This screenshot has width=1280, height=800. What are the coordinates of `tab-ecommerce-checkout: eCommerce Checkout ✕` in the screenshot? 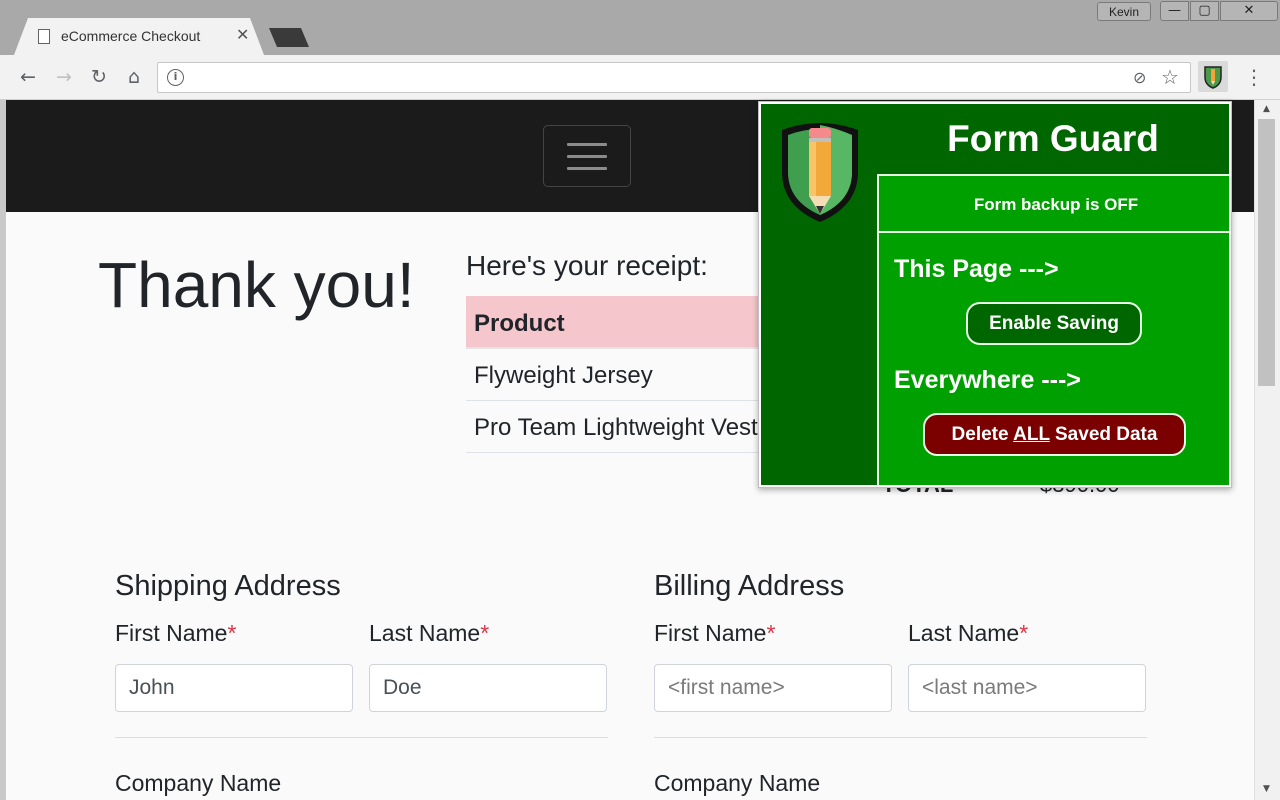 It's located at (139, 36).